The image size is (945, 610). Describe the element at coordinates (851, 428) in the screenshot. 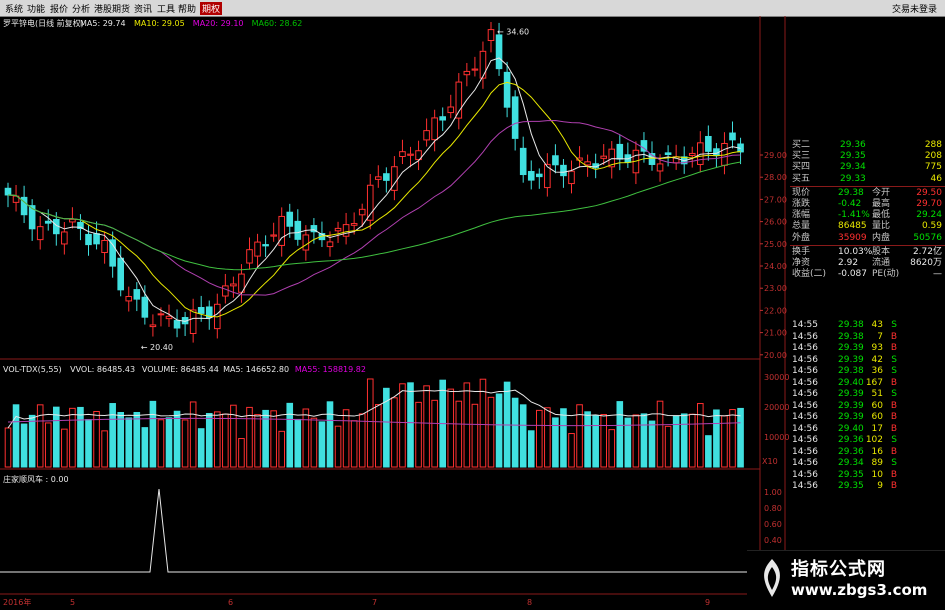

I see `tick-price: 29.40` at that location.